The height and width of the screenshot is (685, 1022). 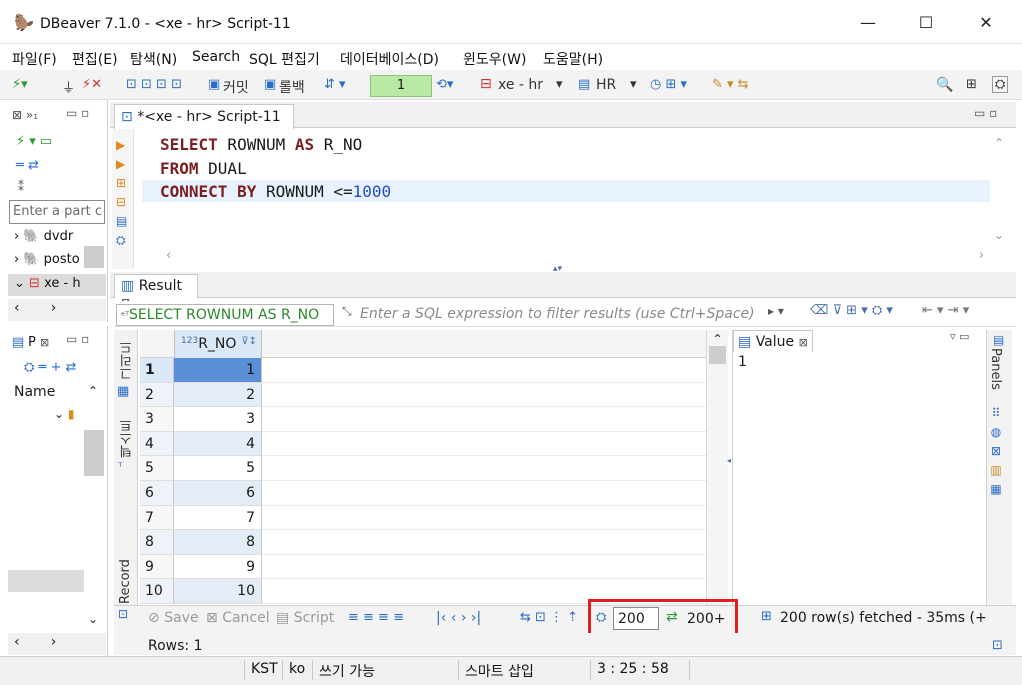 What do you see at coordinates (999, 235) in the screenshot?
I see `editor-scroll-down-icon: ⌄` at bounding box center [999, 235].